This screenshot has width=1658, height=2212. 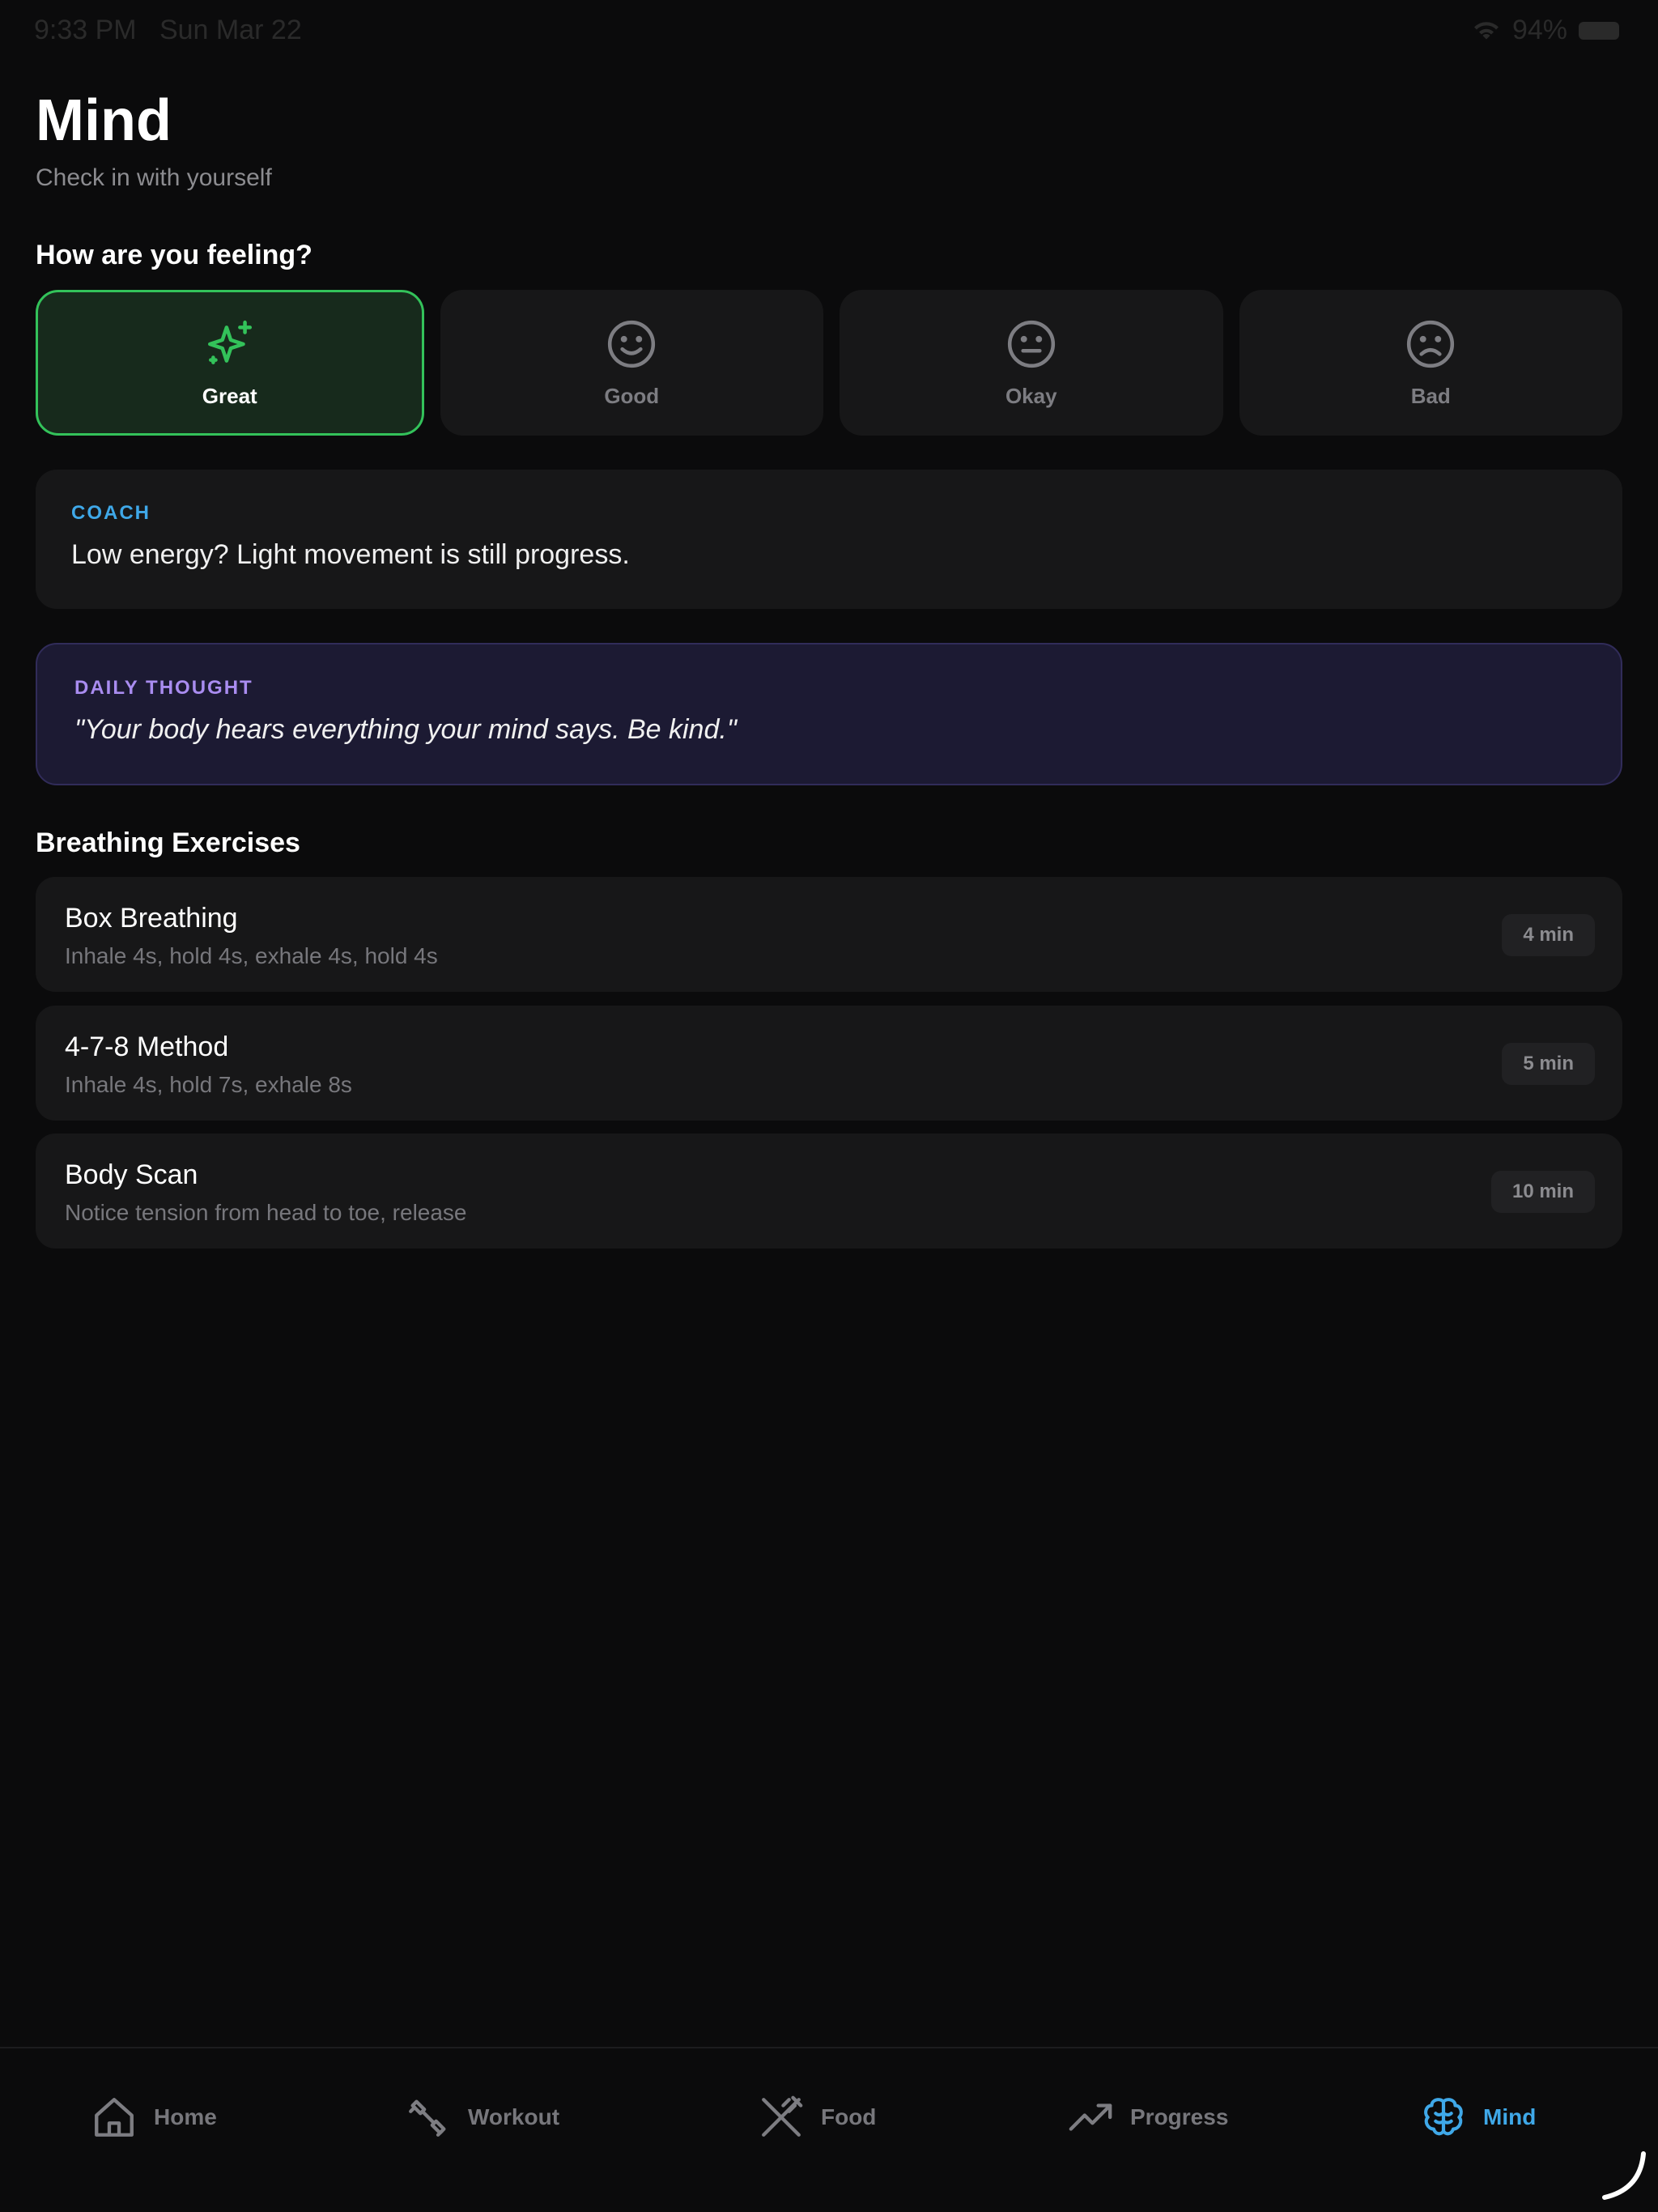 I want to click on status-date: Sun Mar 22, so click(x=230, y=30).